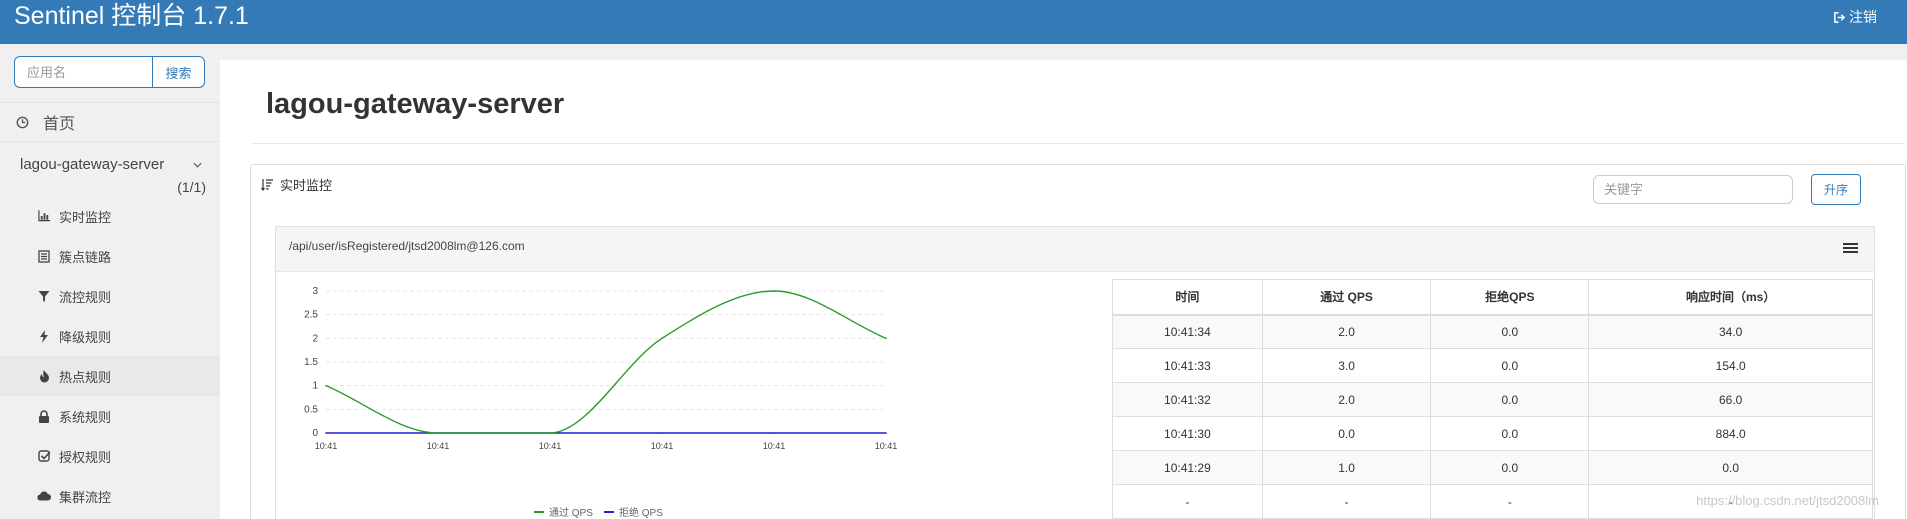 Image resolution: width=1907 pixels, height=519 pixels. Describe the element at coordinates (1836, 189) in the screenshot. I see `sort-order-button: 升序` at that location.